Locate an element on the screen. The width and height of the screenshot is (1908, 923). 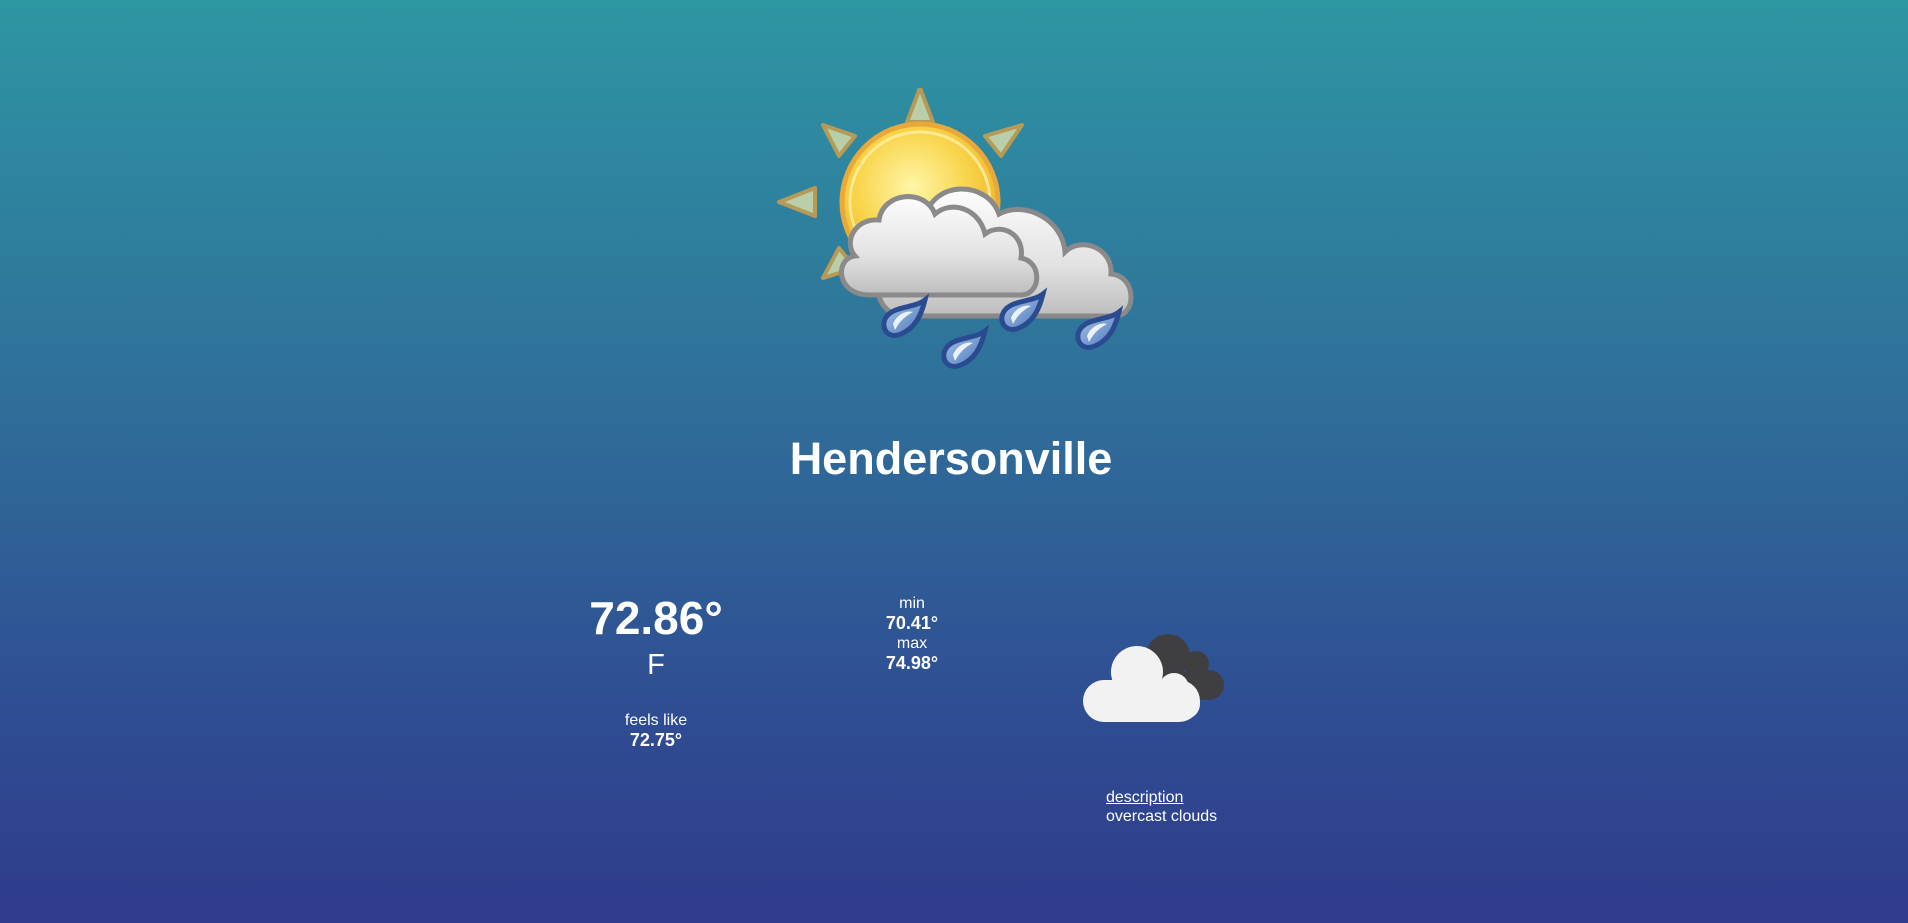
overcast-clouds-icon is located at coordinates (1153, 678).